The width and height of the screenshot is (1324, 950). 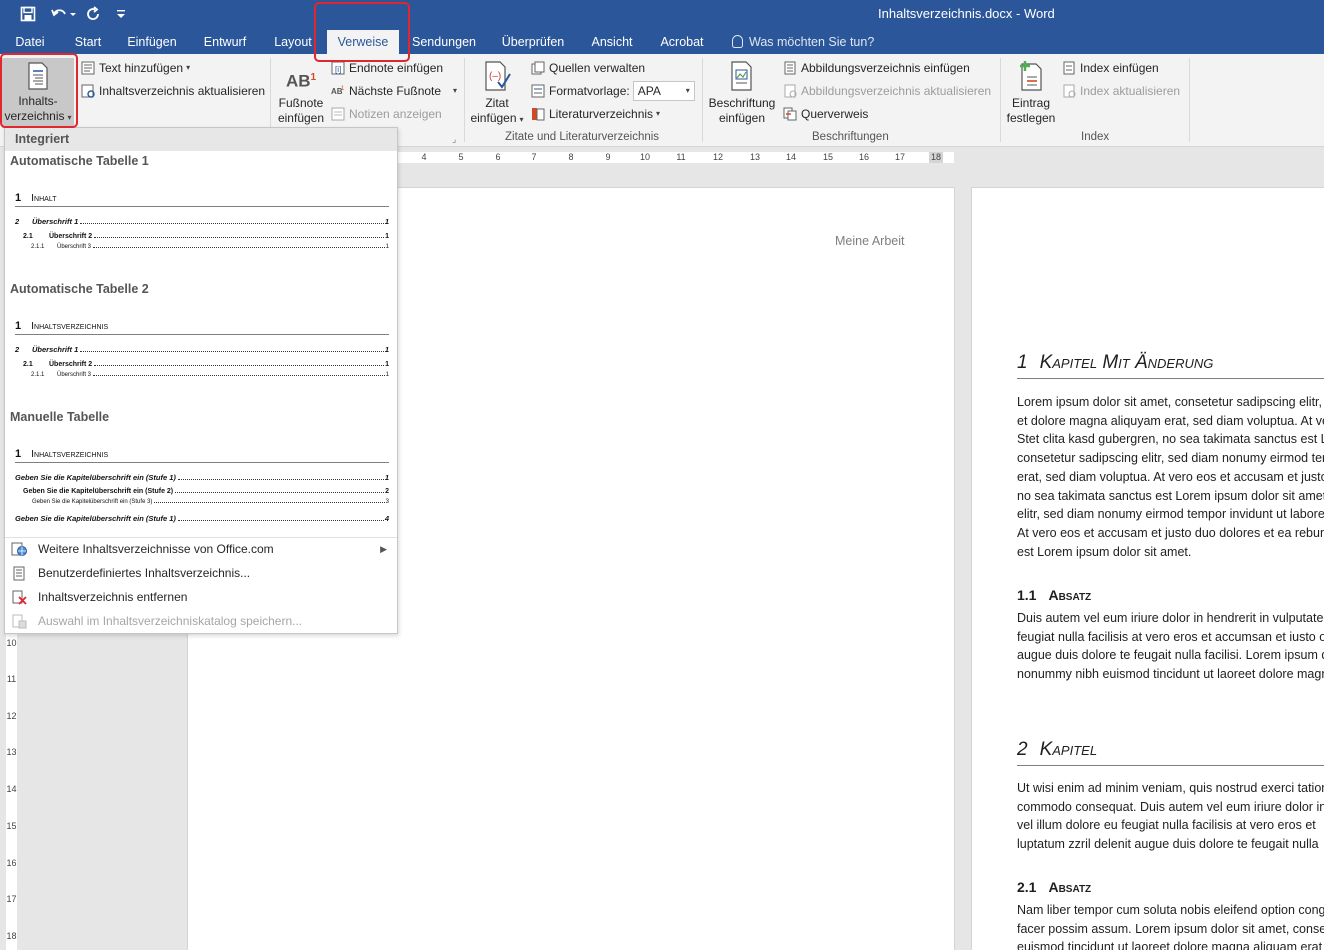 I want to click on ruler-label: 4, so click(x=424, y=157).